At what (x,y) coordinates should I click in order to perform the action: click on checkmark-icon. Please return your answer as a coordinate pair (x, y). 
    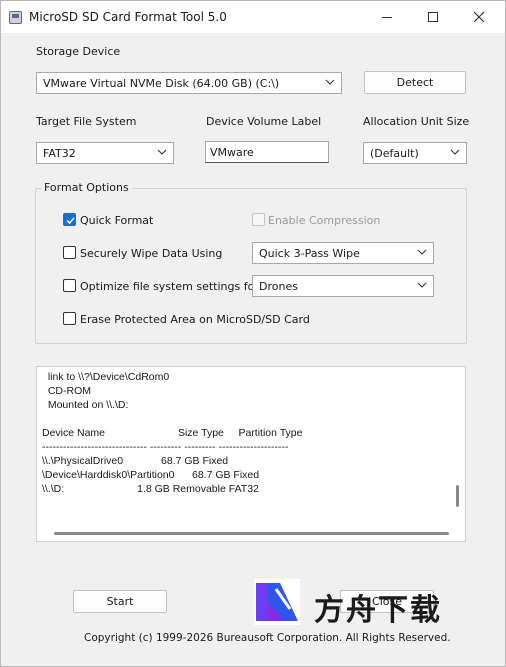
    Looking at the image, I should click on (70, 221).